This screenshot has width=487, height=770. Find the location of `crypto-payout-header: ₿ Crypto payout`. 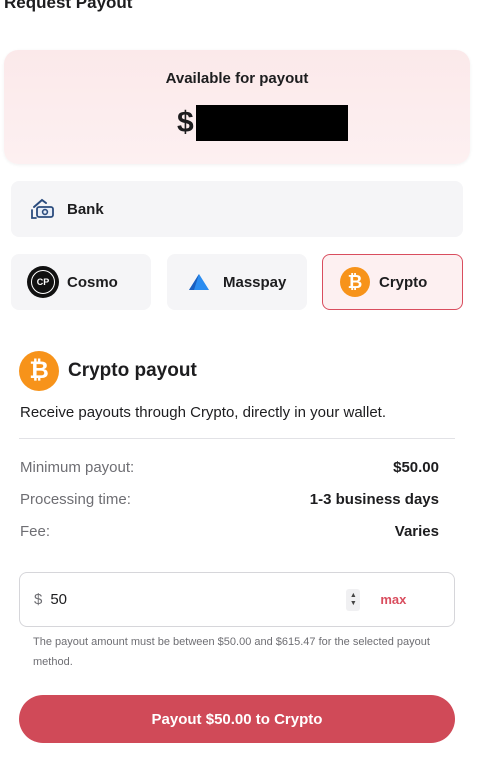

crypto-payout-header: ₿ Crypto payout is located at coordinates (108, 371).